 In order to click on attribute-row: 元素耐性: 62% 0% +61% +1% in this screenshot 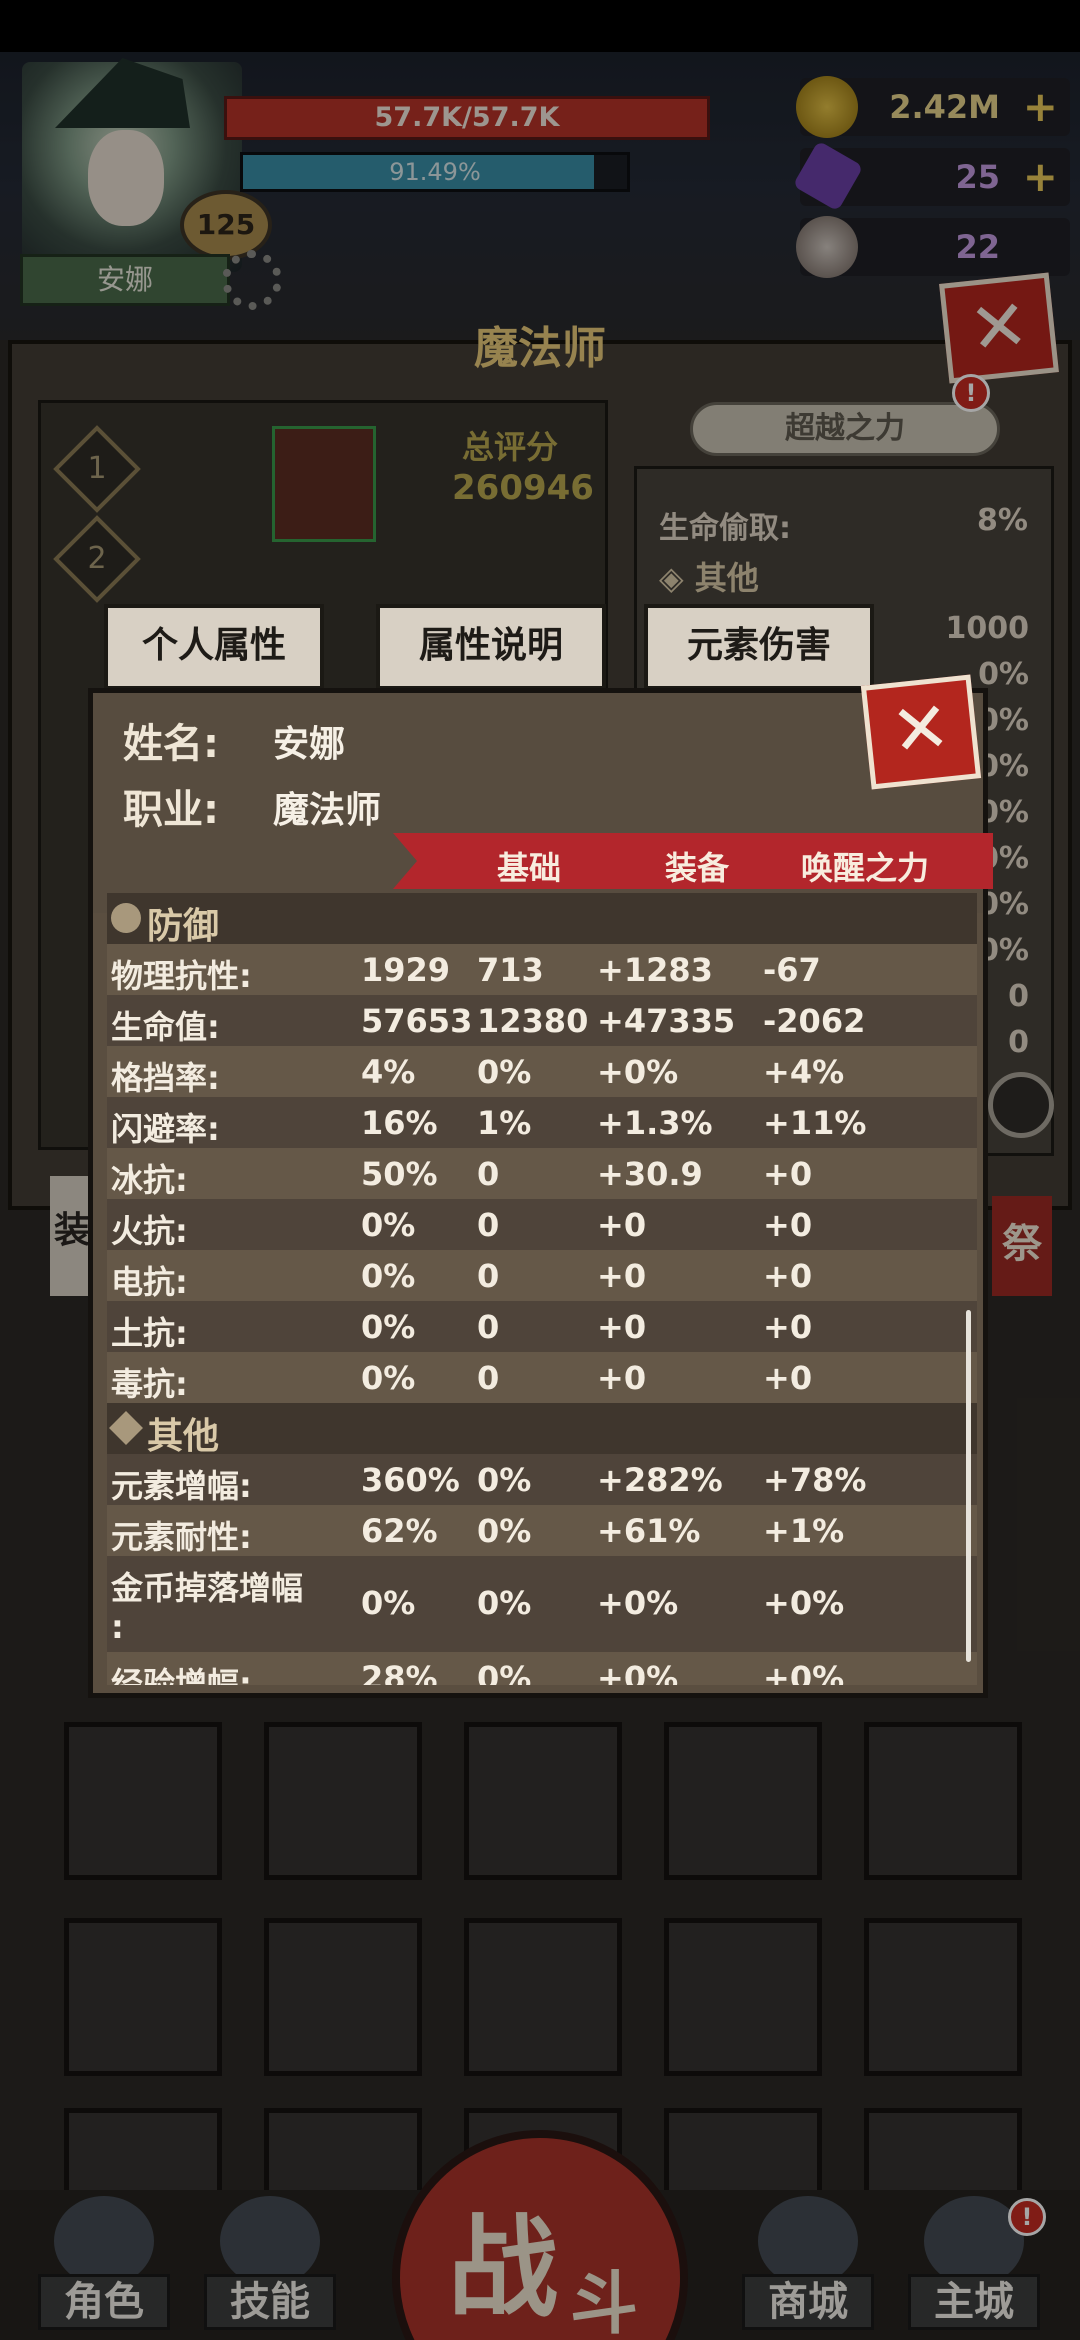, I will do `click(542, 1530)`.